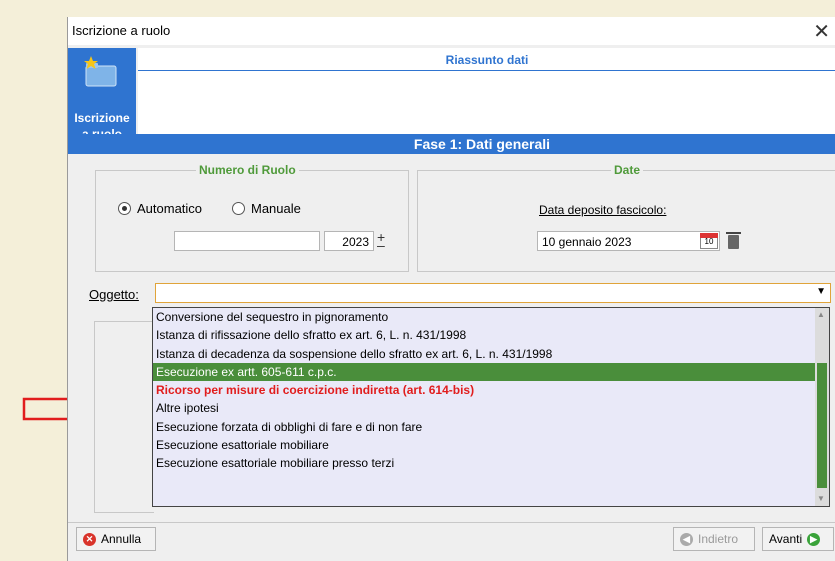  I want to click on list-item-selected: Esecuzione ex artt. 605-611 c.p.c., so click(491, 372).